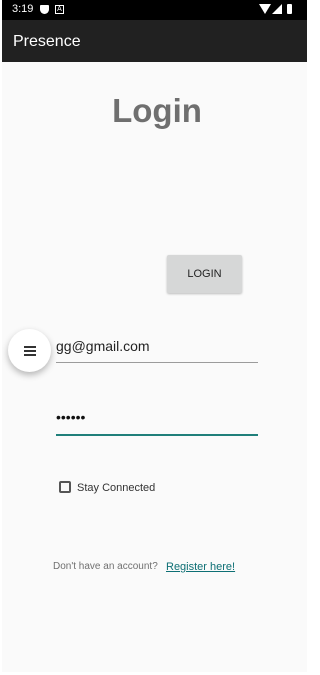 This screenshot has width=320, height=675. Describe the element at coordinates (204, 274) in the screenshot. I see `login-button: LOGIN` at that location.